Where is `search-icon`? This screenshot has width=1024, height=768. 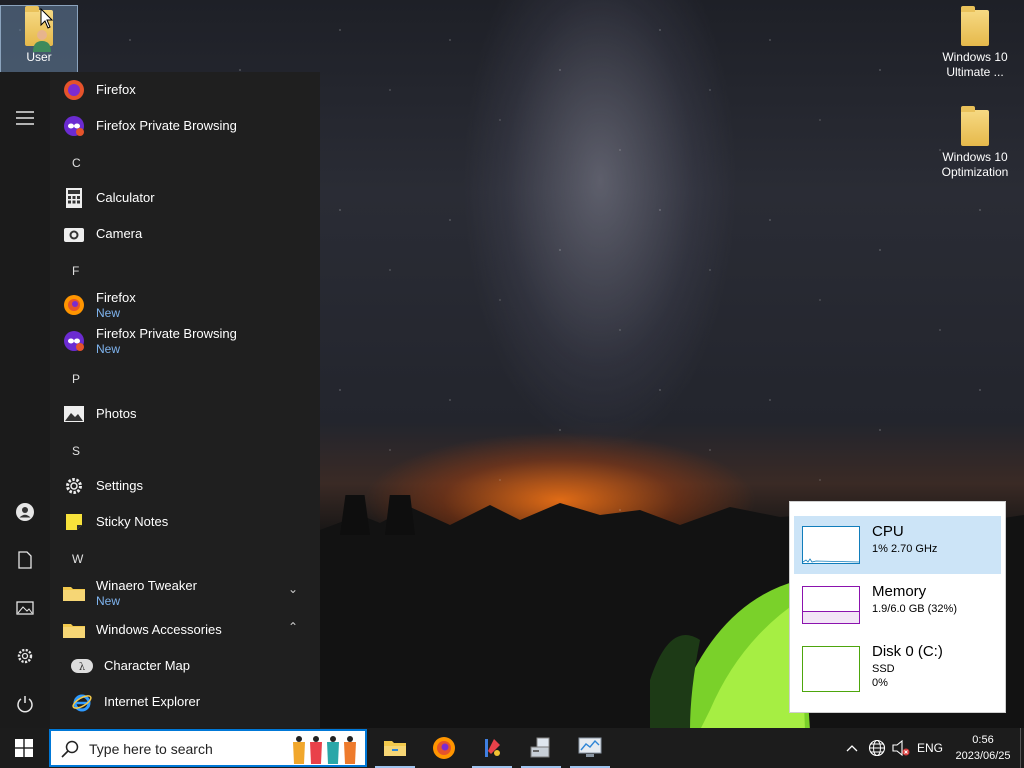
search-icon is located at coordinates (70, 749).